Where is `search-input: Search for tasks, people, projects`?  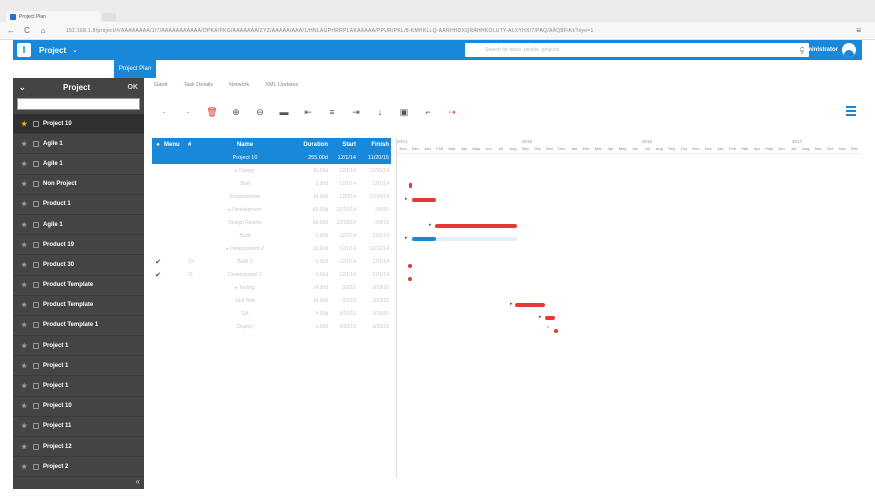
search-input: Search for tasks, people, projects is located at coordinates (642, 50).